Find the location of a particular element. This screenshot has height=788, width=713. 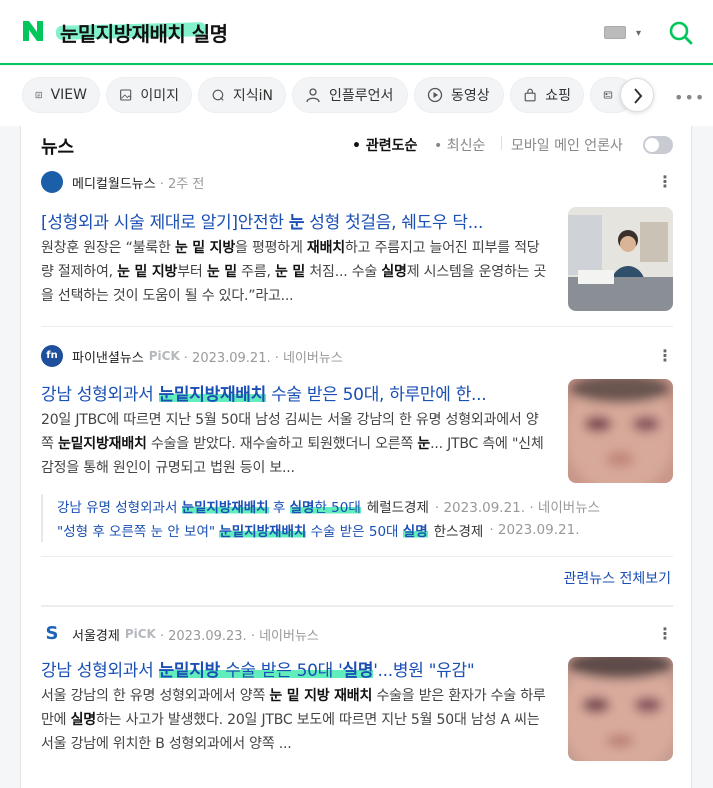

related-text: 수술 받은 50대 is located at coordinates (354, 532).